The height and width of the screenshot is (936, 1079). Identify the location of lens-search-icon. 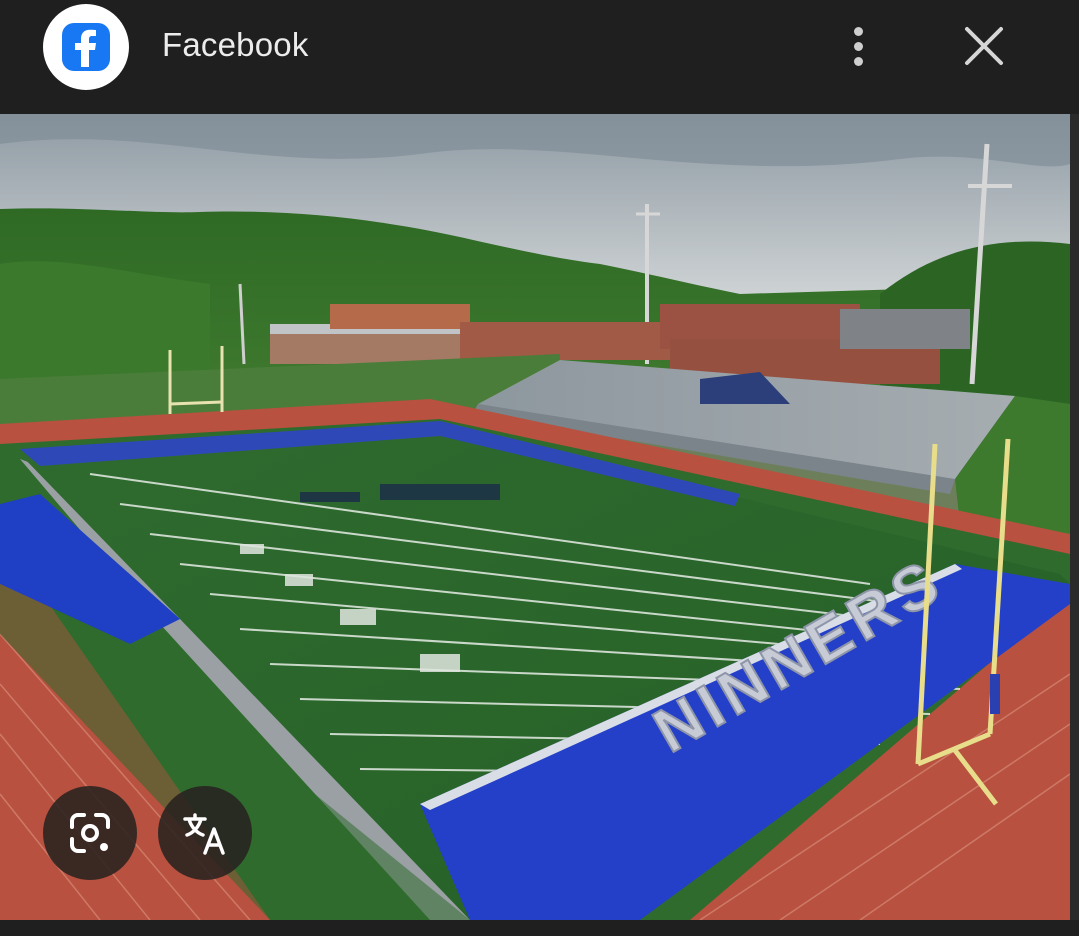
(90, 833).